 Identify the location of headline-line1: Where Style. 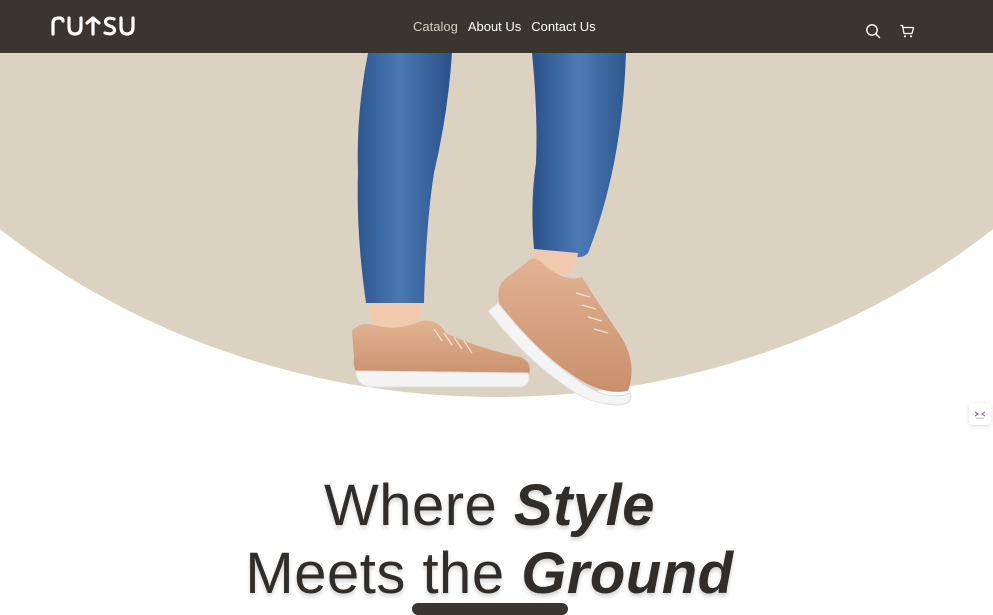
(489, 505).